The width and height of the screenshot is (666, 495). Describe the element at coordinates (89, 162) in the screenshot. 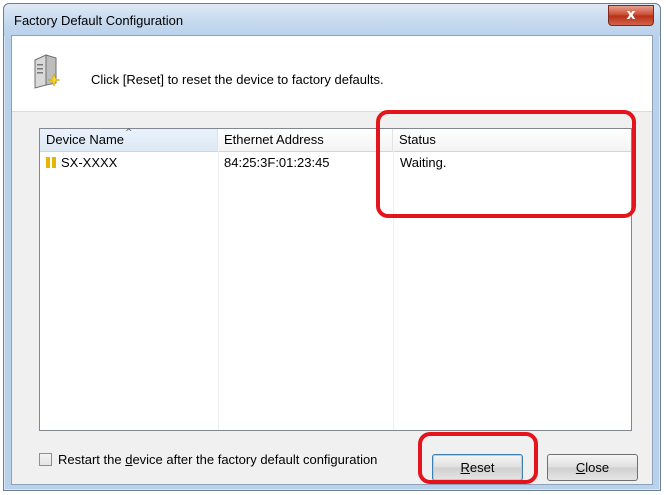

I see `device-name-text: SX-XXXX` at that location.